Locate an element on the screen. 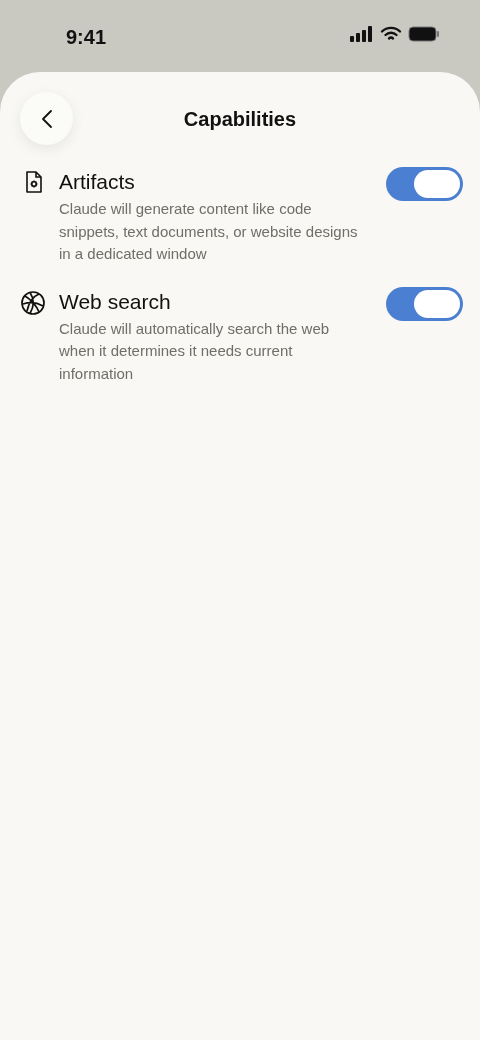 This screenshot has height=1040, width=480. screen-title: Capabilities is located at coordinates (240, 119).